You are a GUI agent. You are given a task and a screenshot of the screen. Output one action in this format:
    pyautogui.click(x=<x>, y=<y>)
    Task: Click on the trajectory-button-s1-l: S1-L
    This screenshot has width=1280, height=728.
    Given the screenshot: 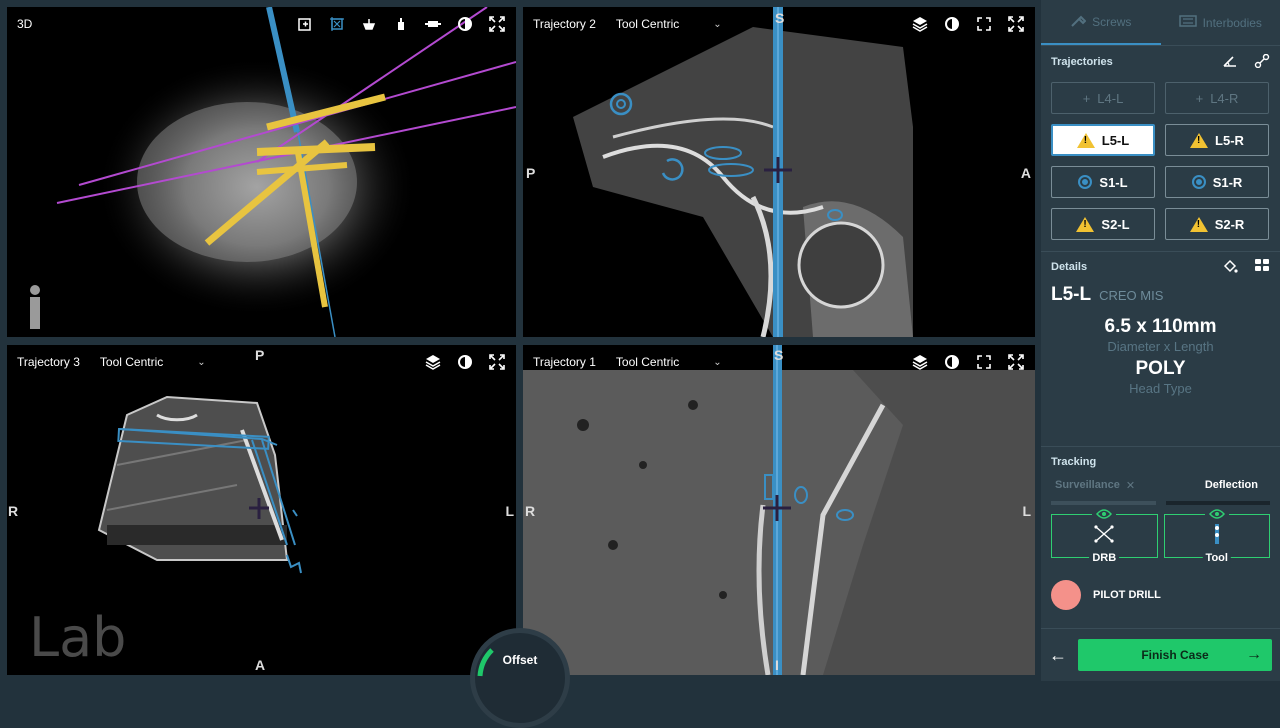 What is the action you would take?
    pyautogui.click(x=1103, y=182)
    